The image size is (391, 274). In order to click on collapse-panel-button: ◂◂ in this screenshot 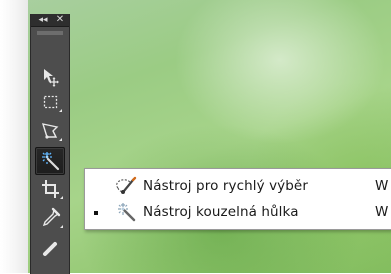, I will do `click(43, 20)`.